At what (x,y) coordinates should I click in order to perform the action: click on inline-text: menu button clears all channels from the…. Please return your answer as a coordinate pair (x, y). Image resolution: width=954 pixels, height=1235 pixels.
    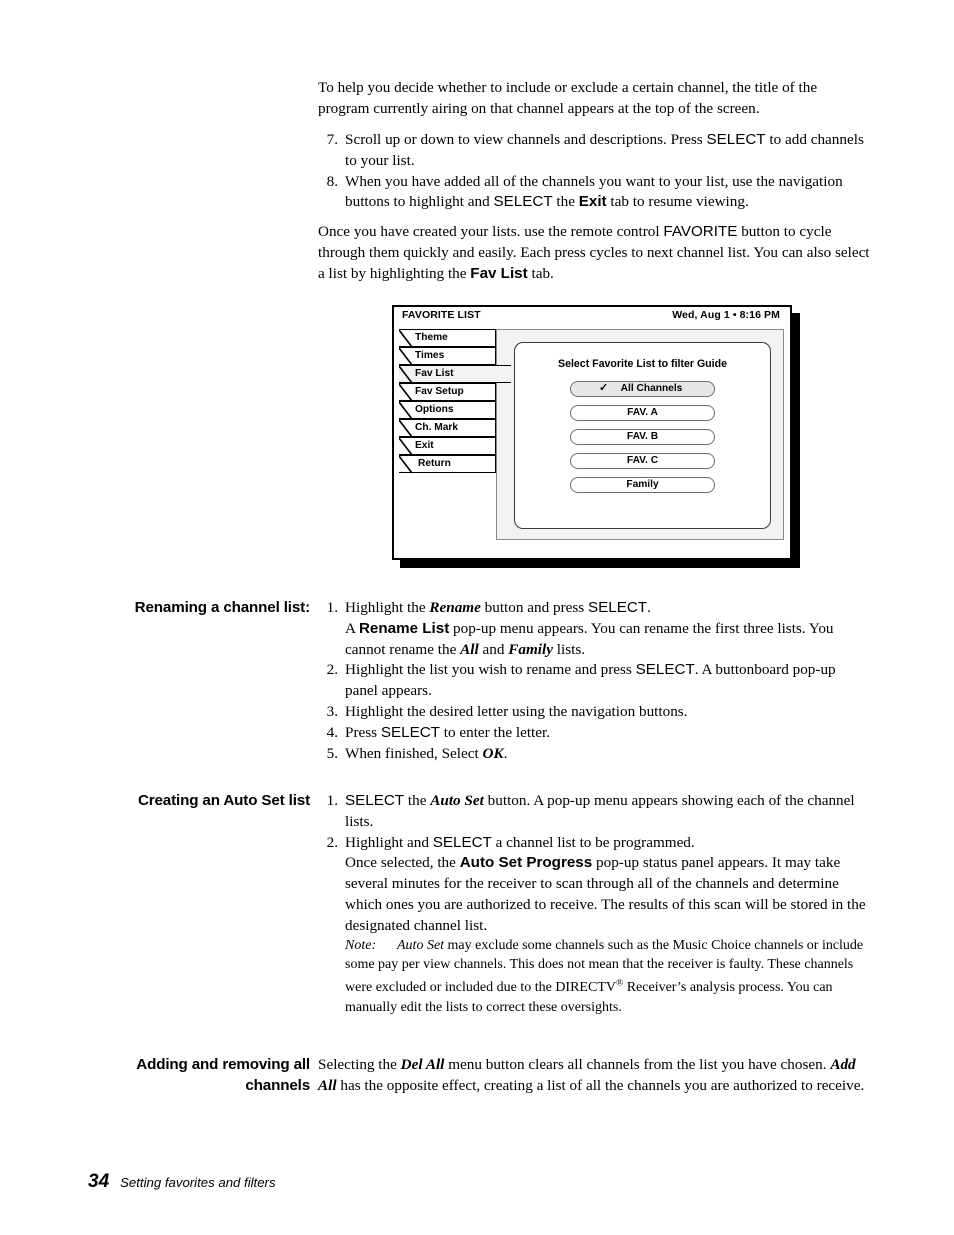
    Looking at the image, I should click on (637, 1064).